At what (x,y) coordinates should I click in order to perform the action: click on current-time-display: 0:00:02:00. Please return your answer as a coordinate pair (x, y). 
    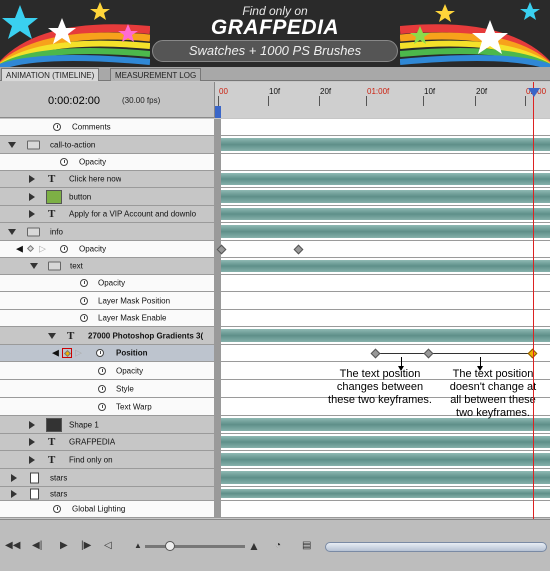
    Looking at the image, I should click on (74, 101).